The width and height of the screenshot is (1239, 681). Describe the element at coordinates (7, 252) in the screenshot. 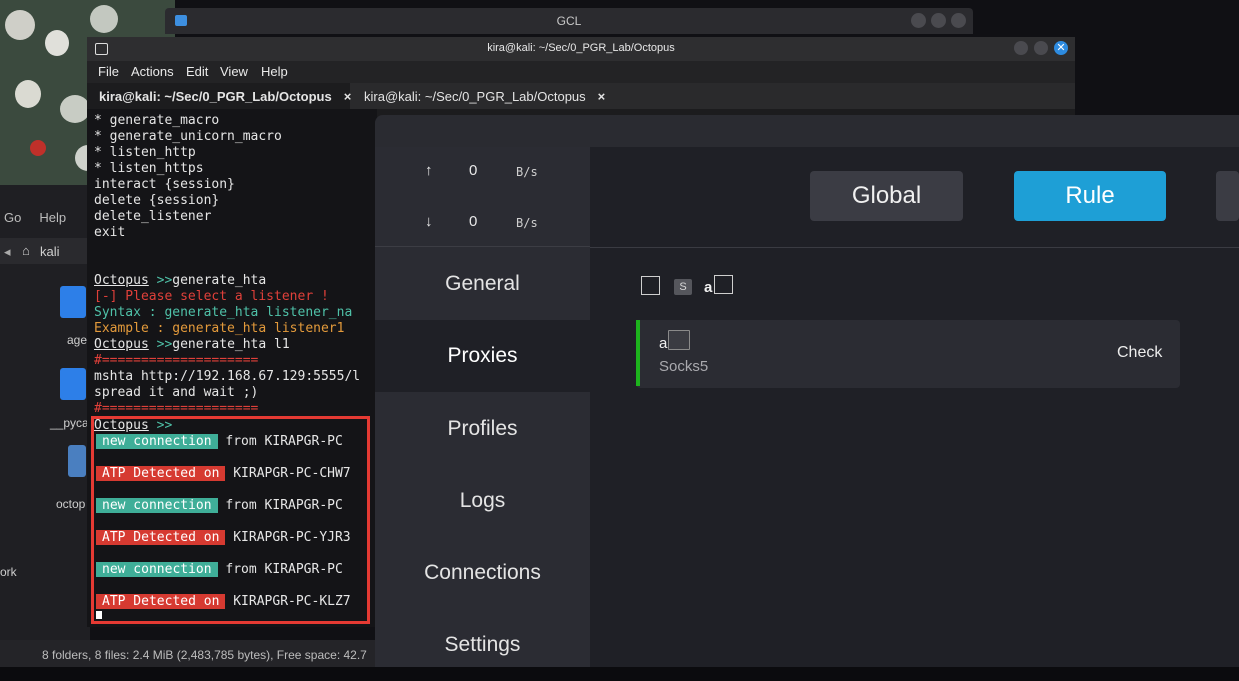

I see `back-arrow-icon: ◂` at that location.